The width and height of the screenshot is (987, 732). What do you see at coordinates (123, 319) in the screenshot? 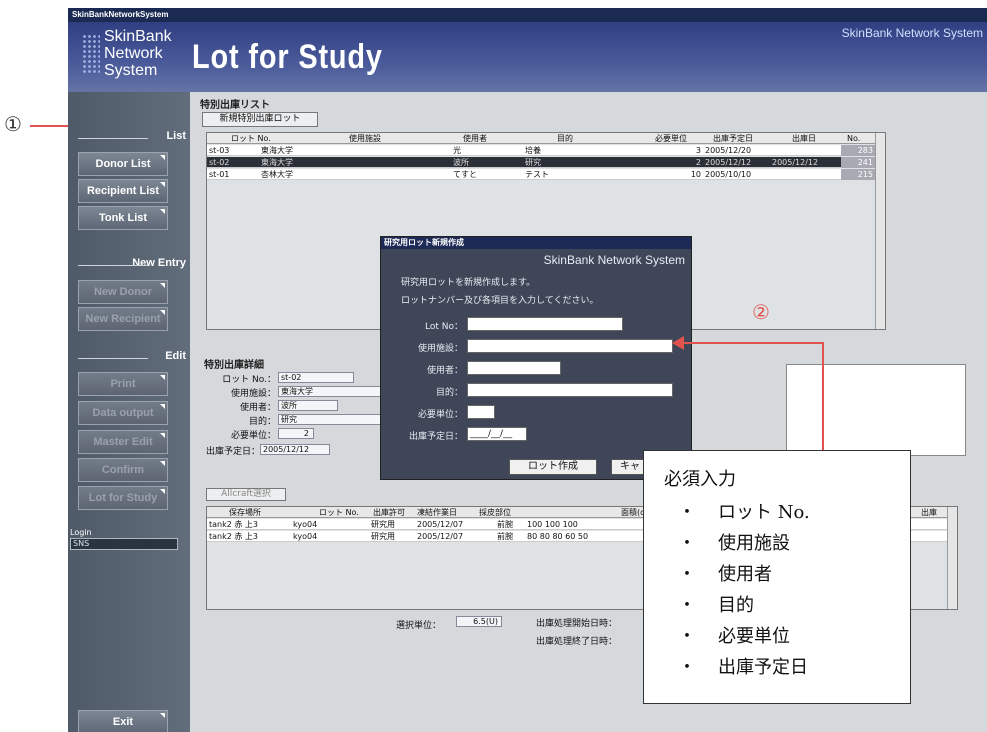
I see `new-recipient-button: New Recipient` at bounding box center [123, 319].